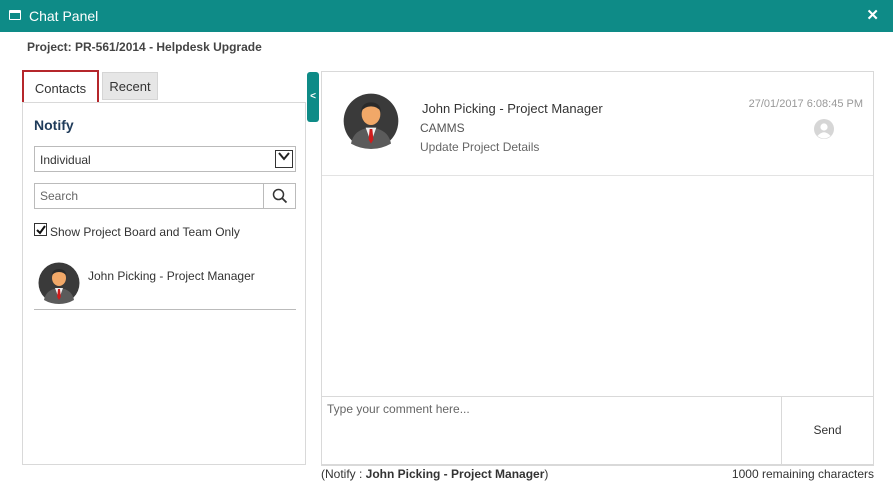 The image size is (893, 500). What do you see at coordinates (512, 108) in the screenshot?
I see `message-sender: John Picking - Project Manager` at bounding box center [512, 108].